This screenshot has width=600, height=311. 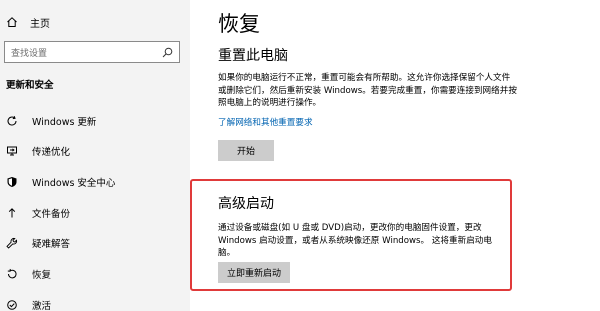 I want to click on start-reset-button: 开始, so click(x=246, y=150).